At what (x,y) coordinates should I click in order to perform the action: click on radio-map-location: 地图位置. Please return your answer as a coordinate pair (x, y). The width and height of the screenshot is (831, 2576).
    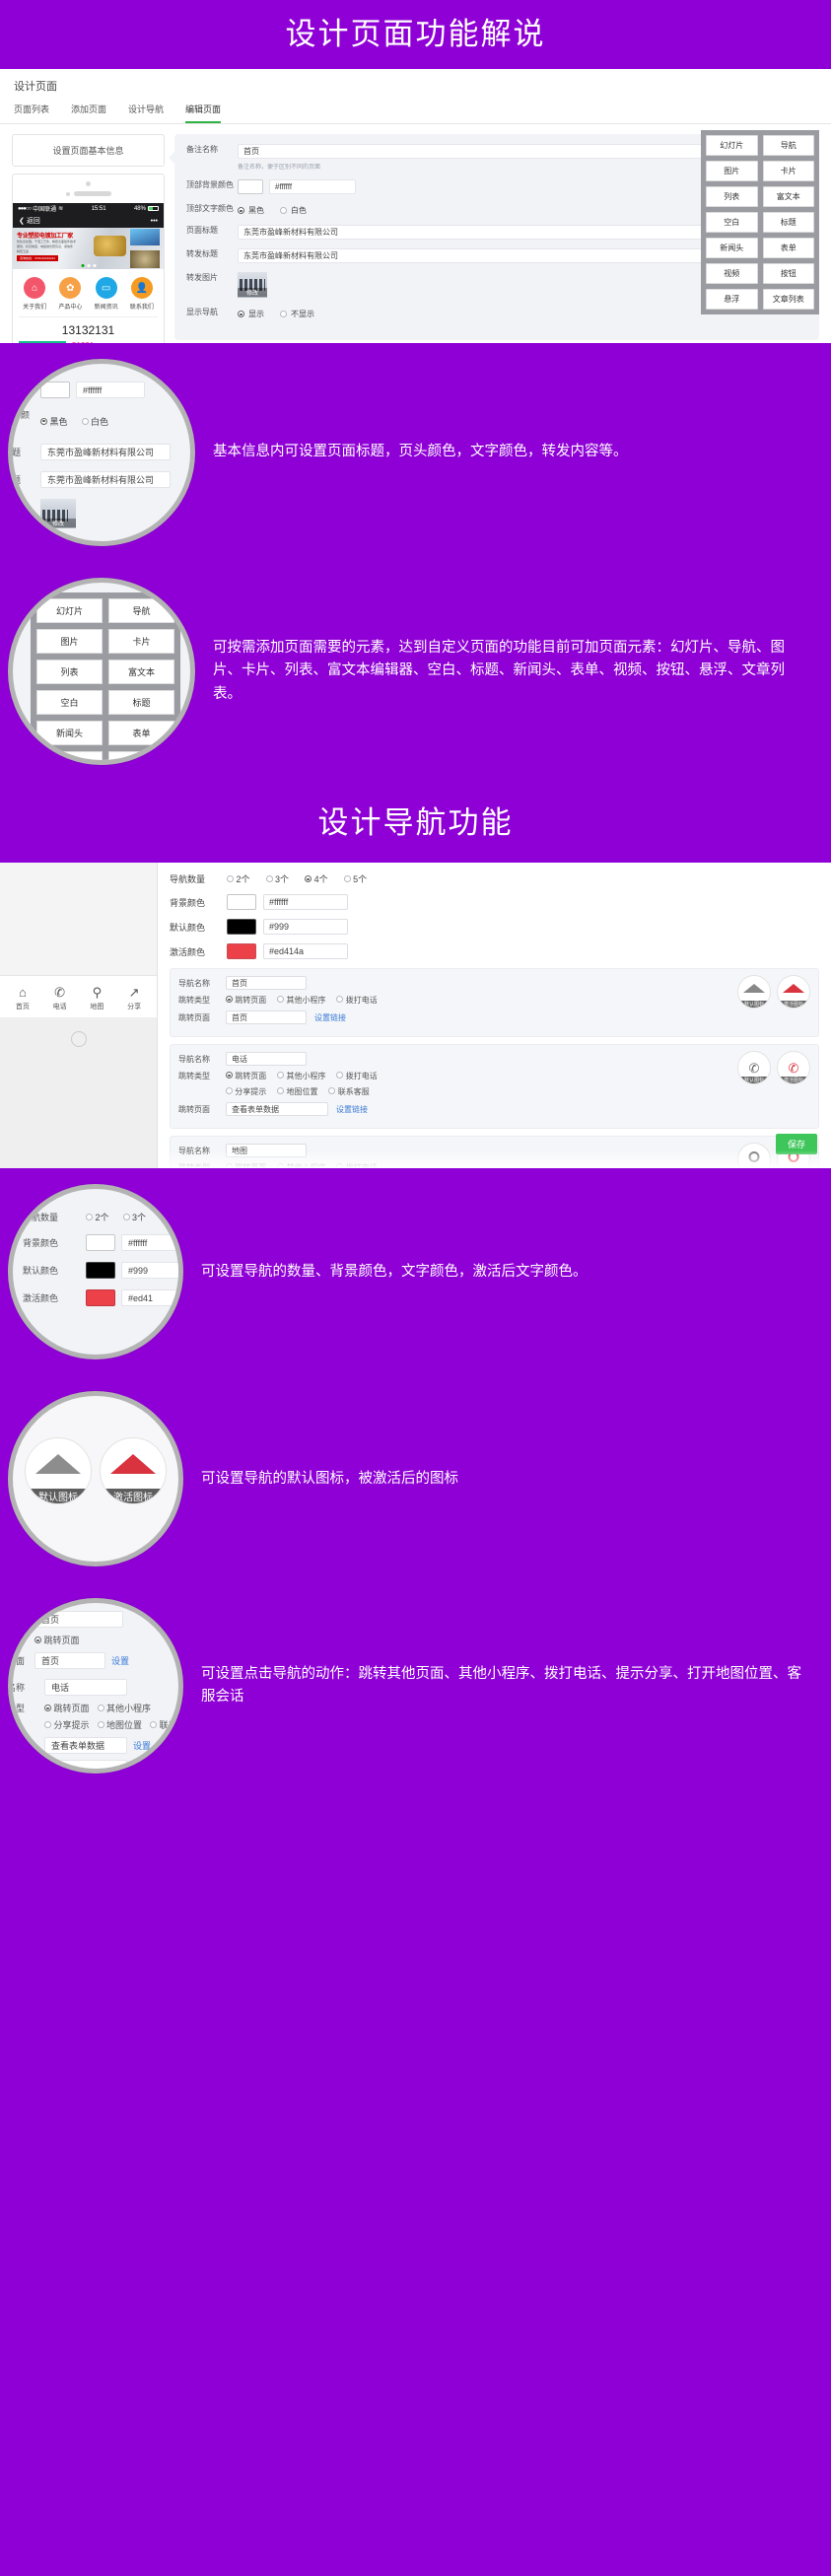
    Looking at the image, I should click on (297, 1091).